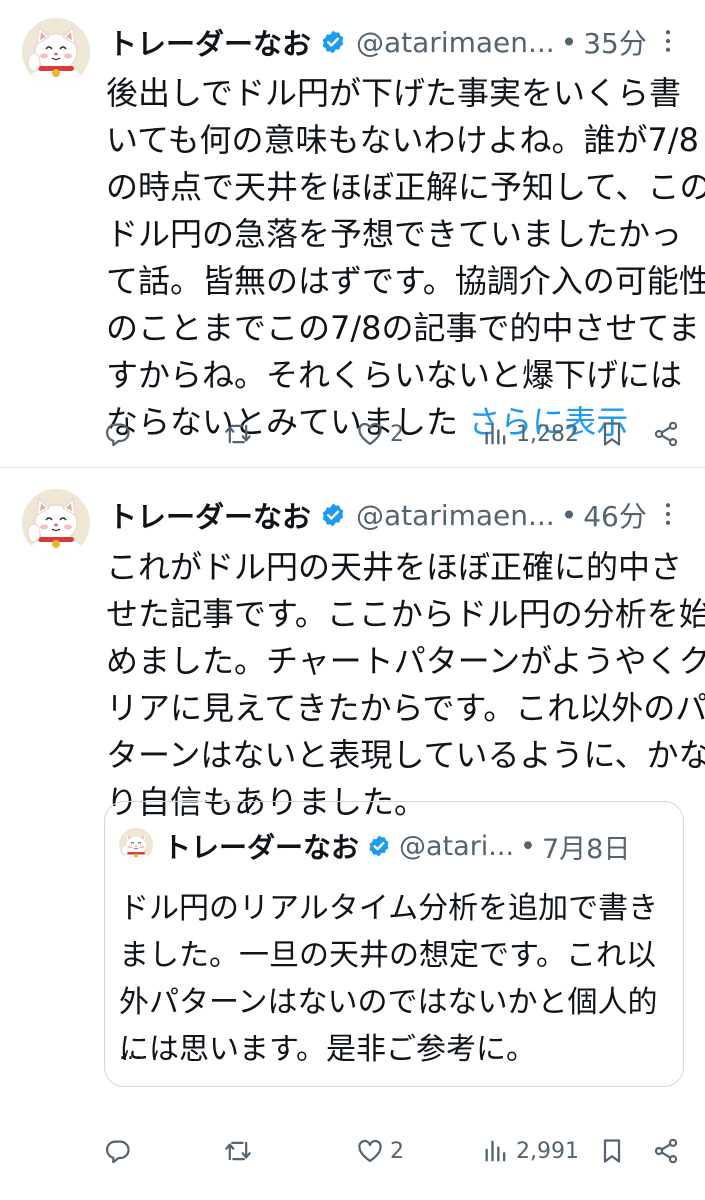 This screenshot has width=705, height=1200. I want to click on text-line: ました。一旦の天井の想定です。これ以, so click(387, 955).